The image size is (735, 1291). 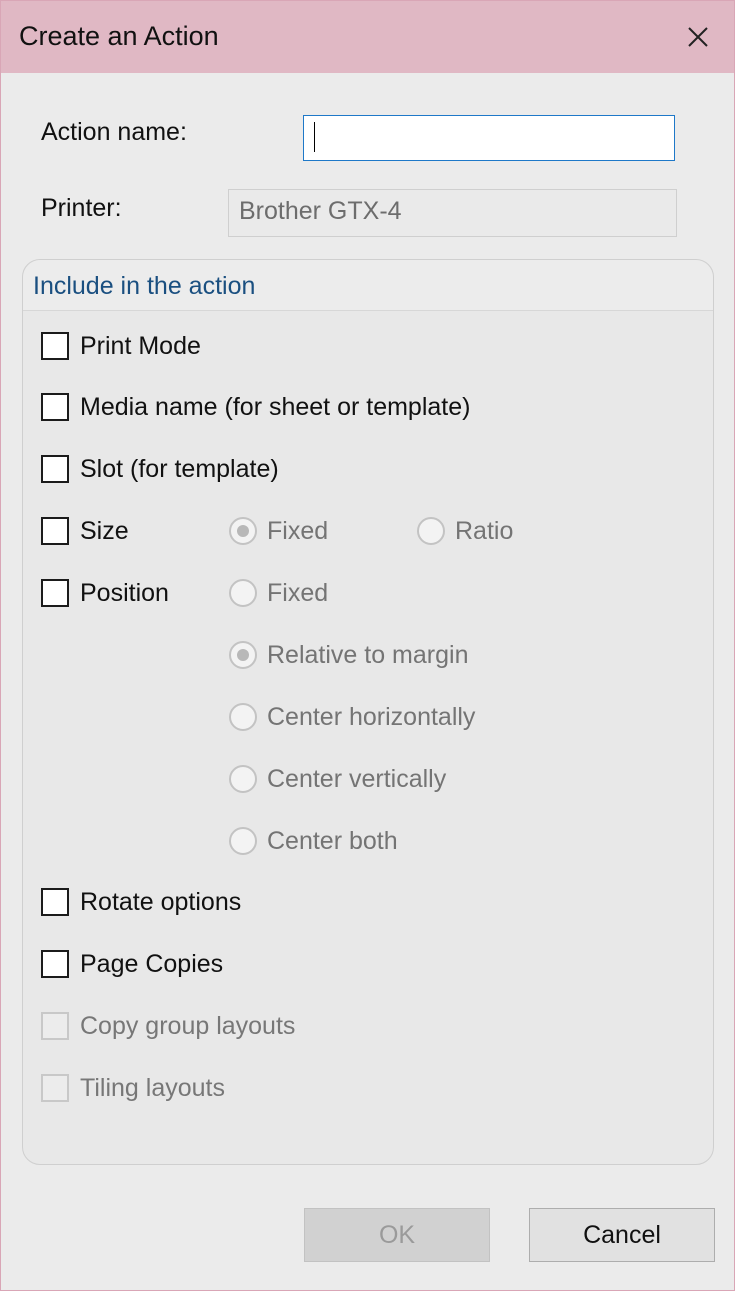 What do you see at coordinates (243, 655) in the screenshot?
I see `position-relative-radio` at bounding box center [243, 655].